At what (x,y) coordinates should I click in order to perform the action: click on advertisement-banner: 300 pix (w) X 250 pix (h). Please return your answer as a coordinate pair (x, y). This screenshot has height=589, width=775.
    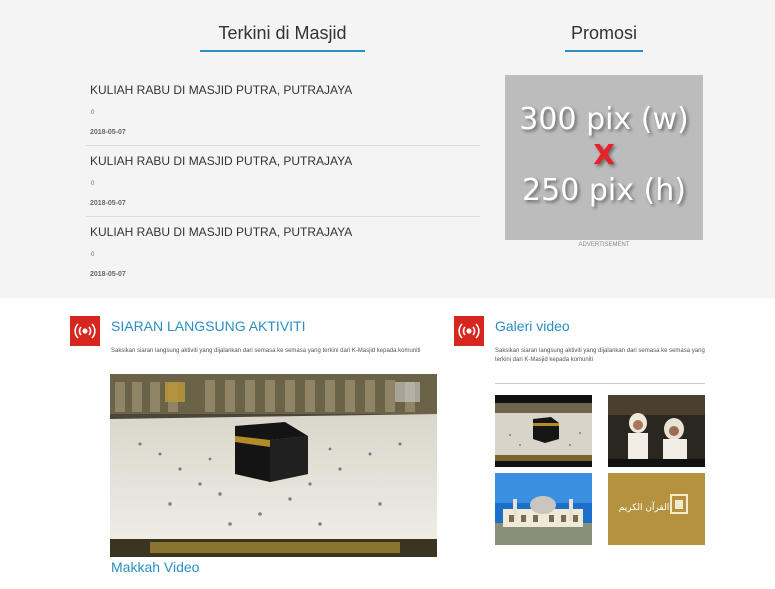
    Looking at the image, I should click on (604, 157).